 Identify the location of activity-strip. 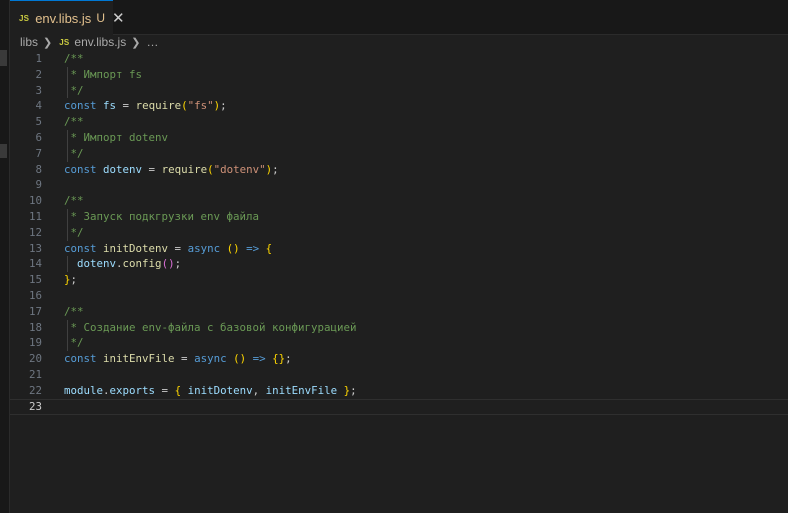
(5, 256).